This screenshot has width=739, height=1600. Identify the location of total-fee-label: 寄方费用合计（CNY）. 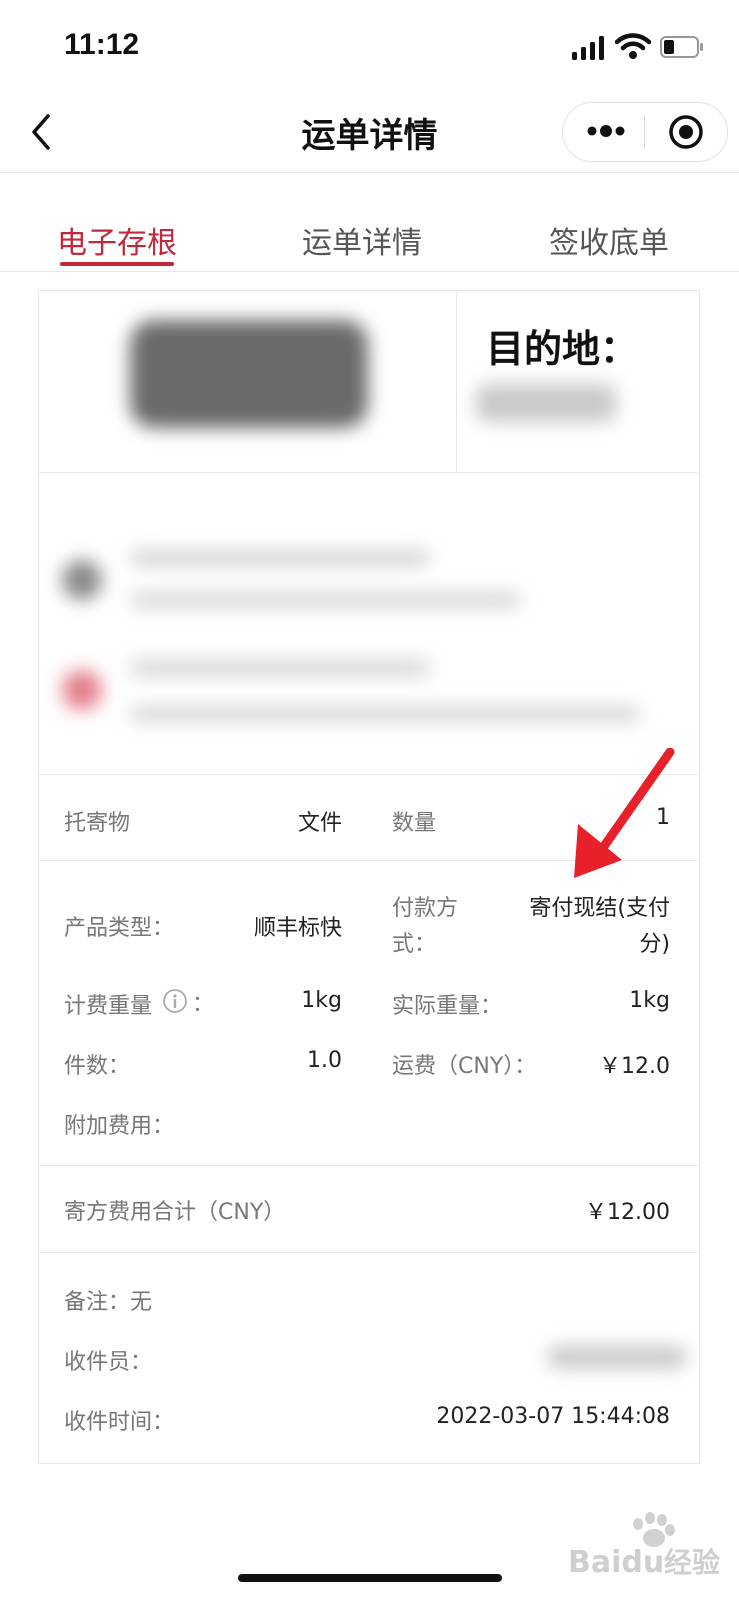
(175, 1212).